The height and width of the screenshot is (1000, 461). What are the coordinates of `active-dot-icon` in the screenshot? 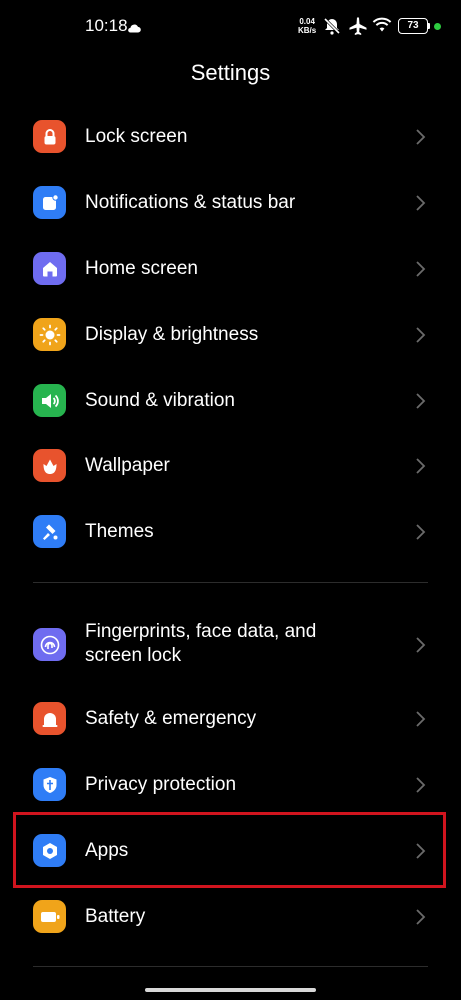 It's located at (437, 26).